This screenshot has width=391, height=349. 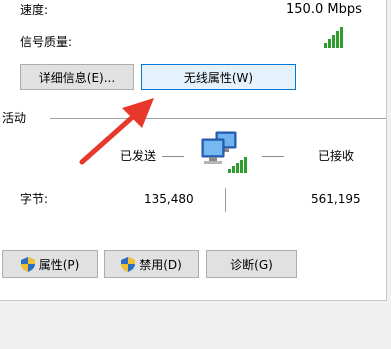 What do you see at coordinates (224, 152) in the screenshot?
I see `network-computers-icon` at bounding box center [224, 152].